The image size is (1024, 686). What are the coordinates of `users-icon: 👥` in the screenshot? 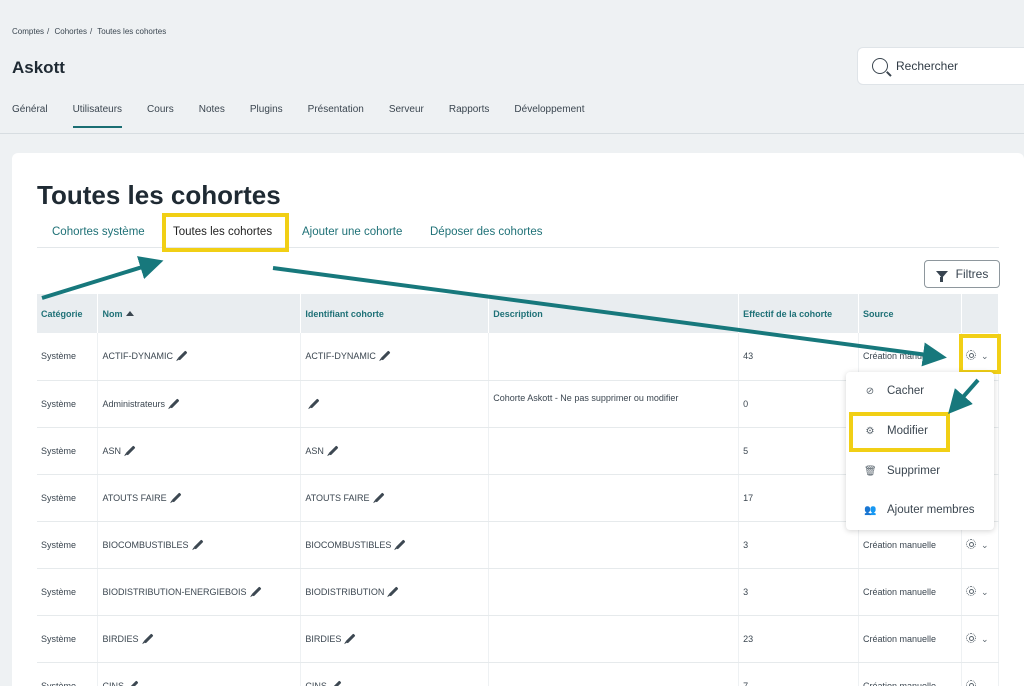 It's located at (870, 510).